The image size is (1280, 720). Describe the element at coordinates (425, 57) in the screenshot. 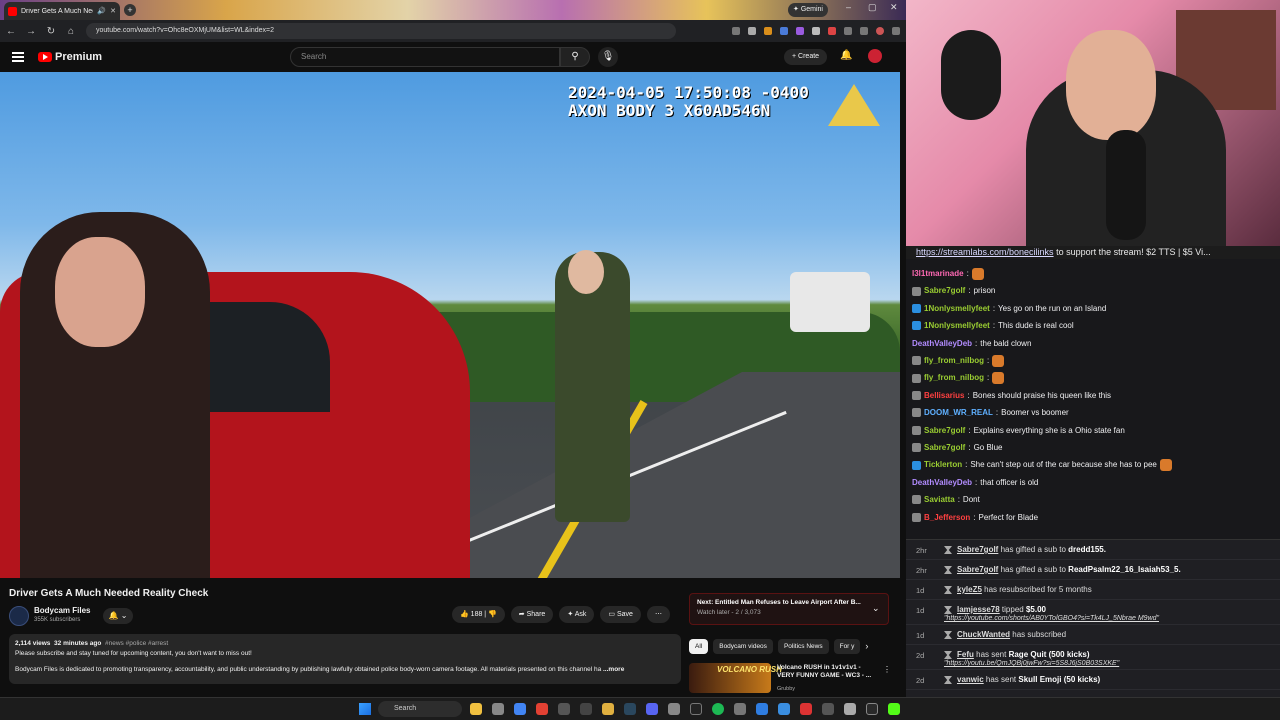

I see `search-input: Search` at that location.